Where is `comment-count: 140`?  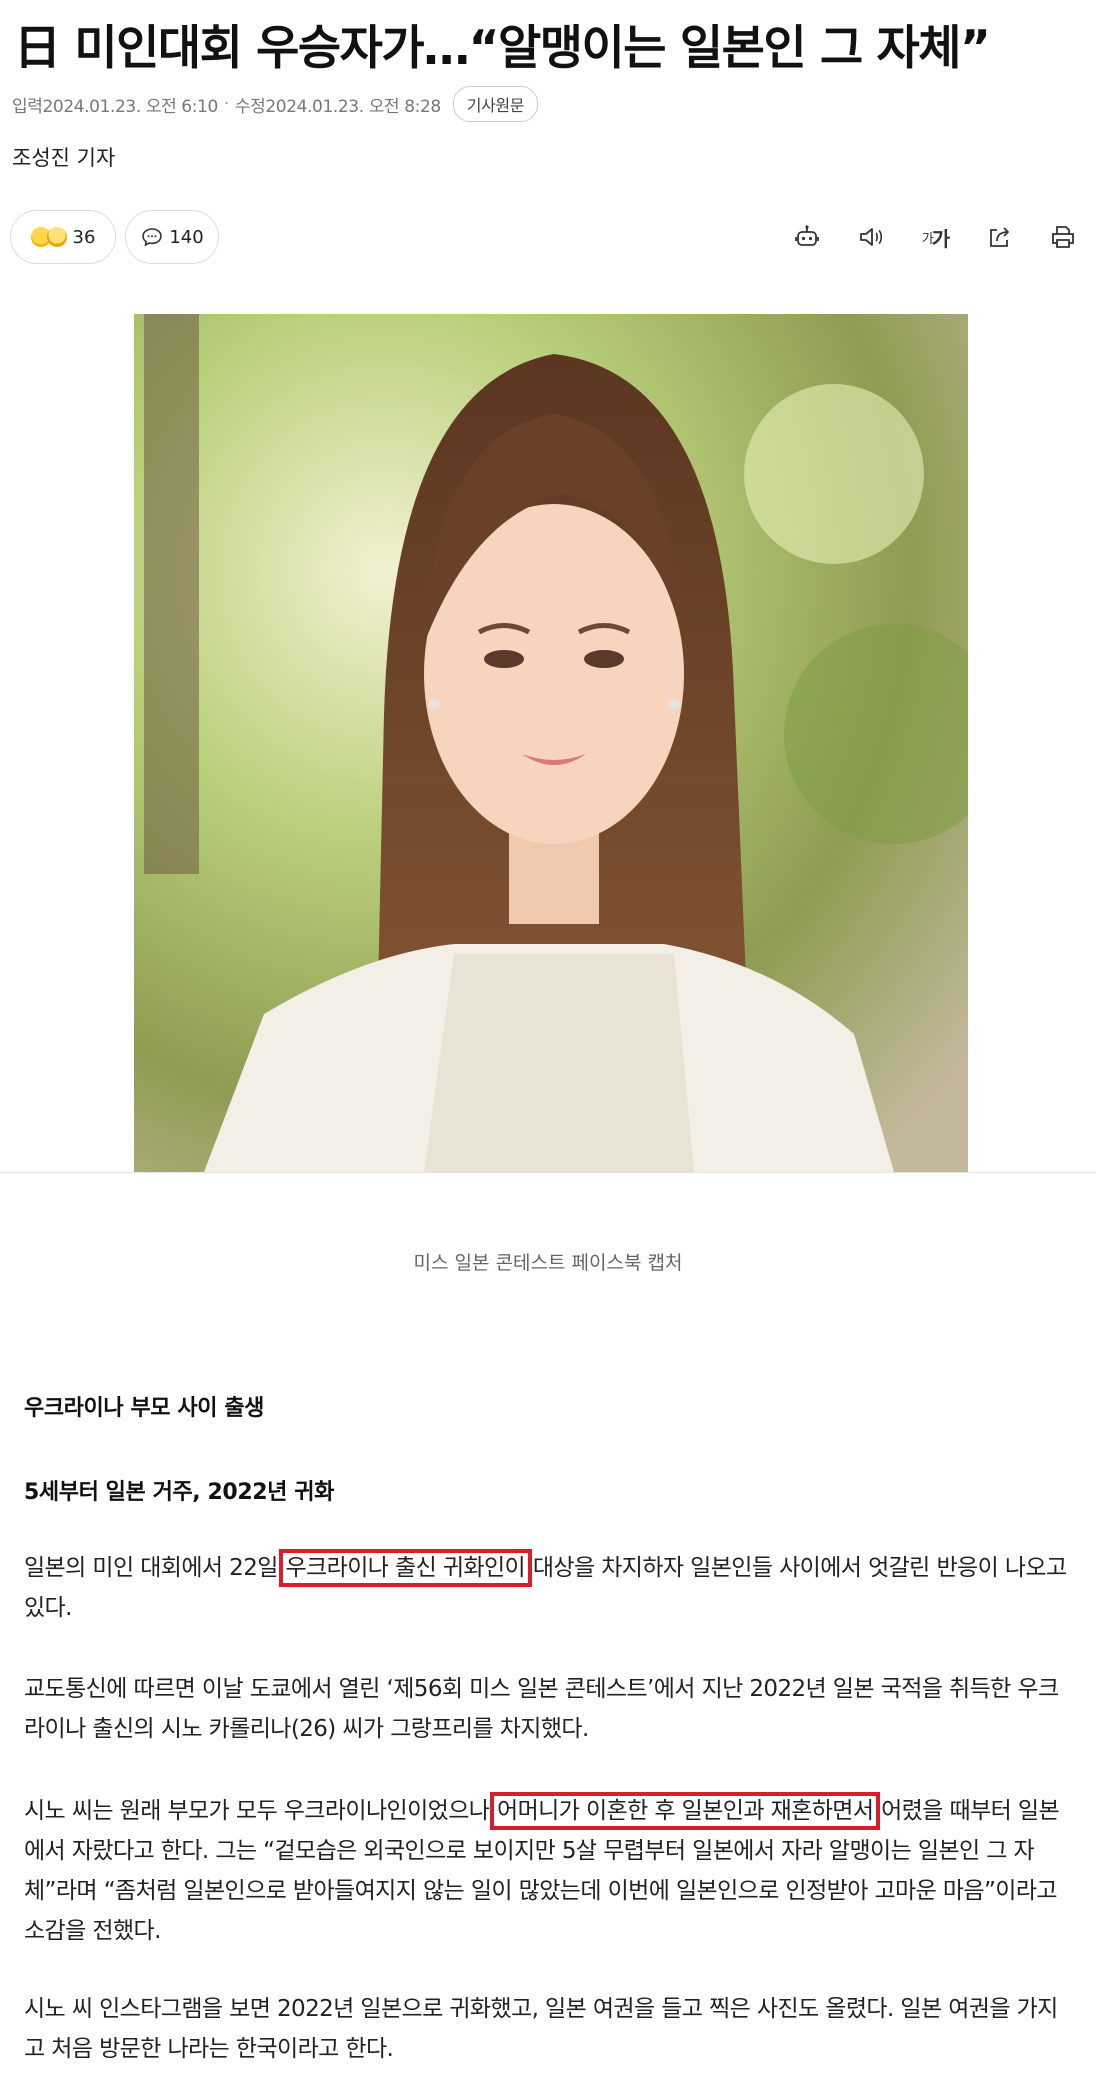
comment-count: 140 is located at coordinates (186, 237).